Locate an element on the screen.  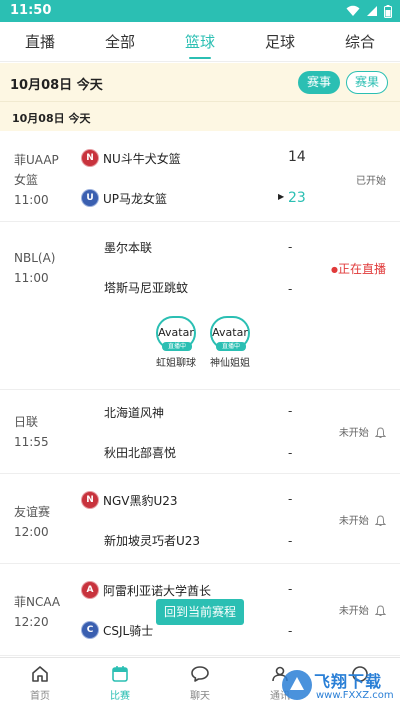
sport-tabs: 直播 全部 篮球 足球 综合 is located at coordinates (200, 42).